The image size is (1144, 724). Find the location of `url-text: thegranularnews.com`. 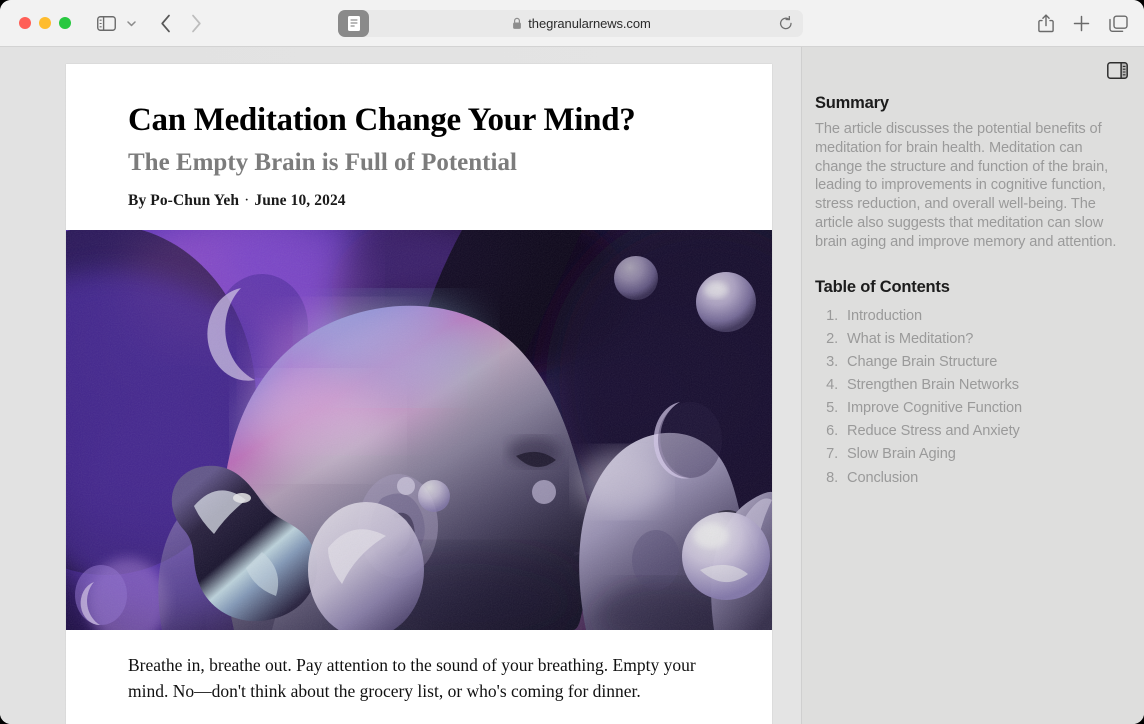

url-text: thegranularnews.com is located at coordinates (589, 23).